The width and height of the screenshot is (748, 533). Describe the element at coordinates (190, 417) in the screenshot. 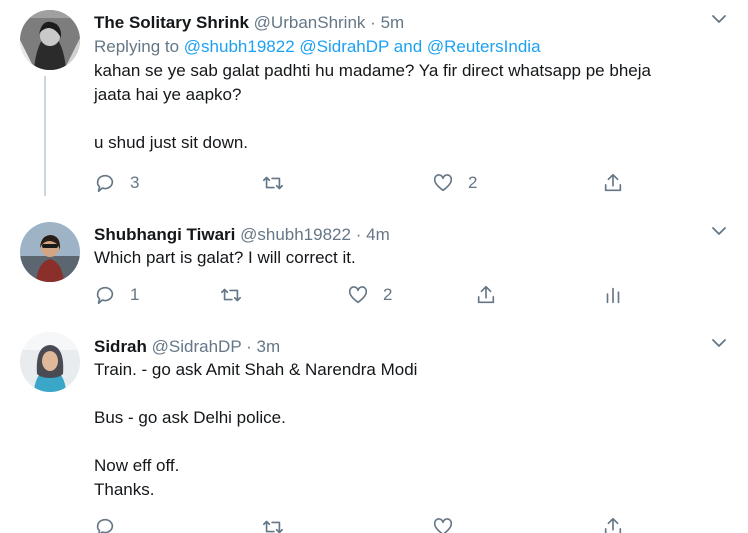

I see `tweet-line: Bus - go ask Delhi police.` at that location.